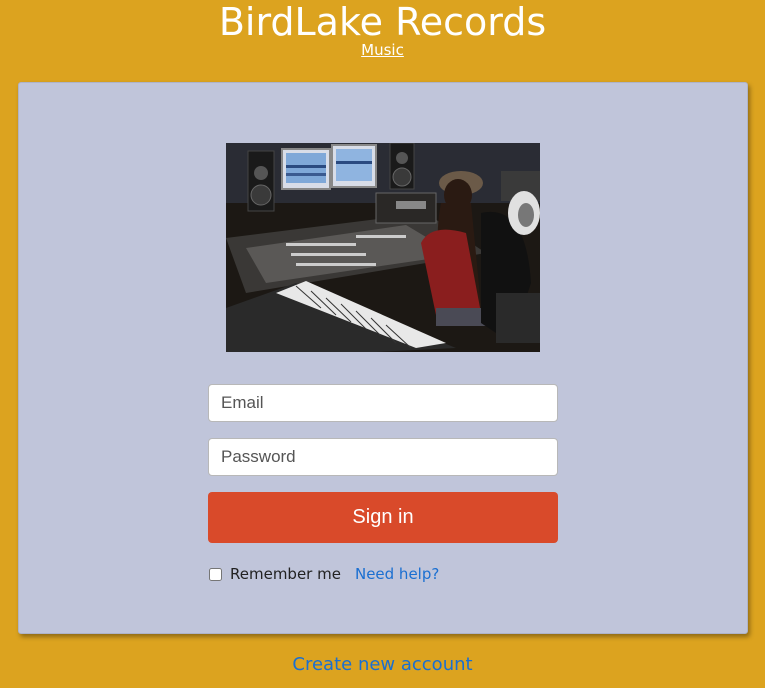 This screenshot has width=765, height=688. I want to click on site-title: BirdLake Records, so click(382, 22).